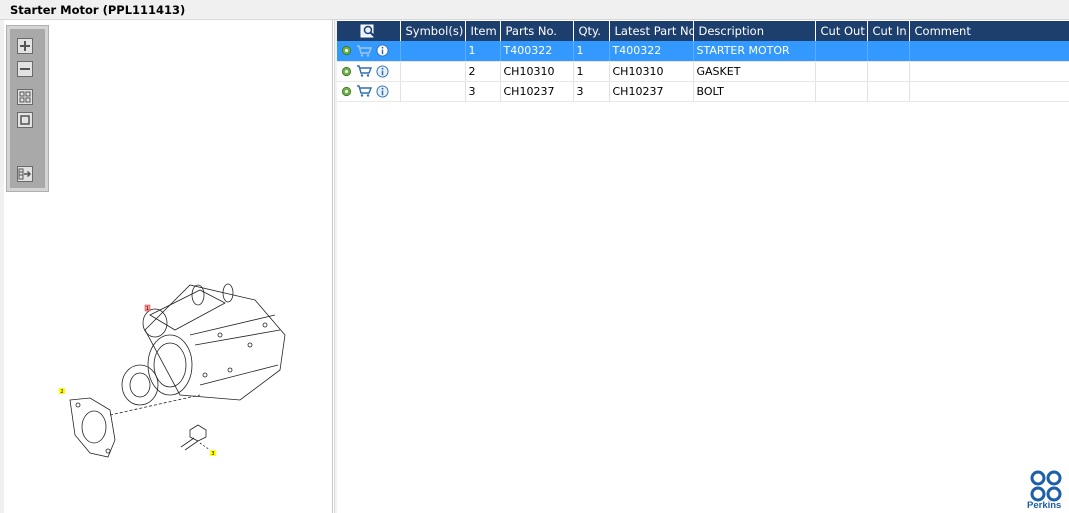 The image size is (1069, 513). Describe the element at coordinates (651, 51) in the screenshot. I see `cell-latest-part-no: T400322` at that location.